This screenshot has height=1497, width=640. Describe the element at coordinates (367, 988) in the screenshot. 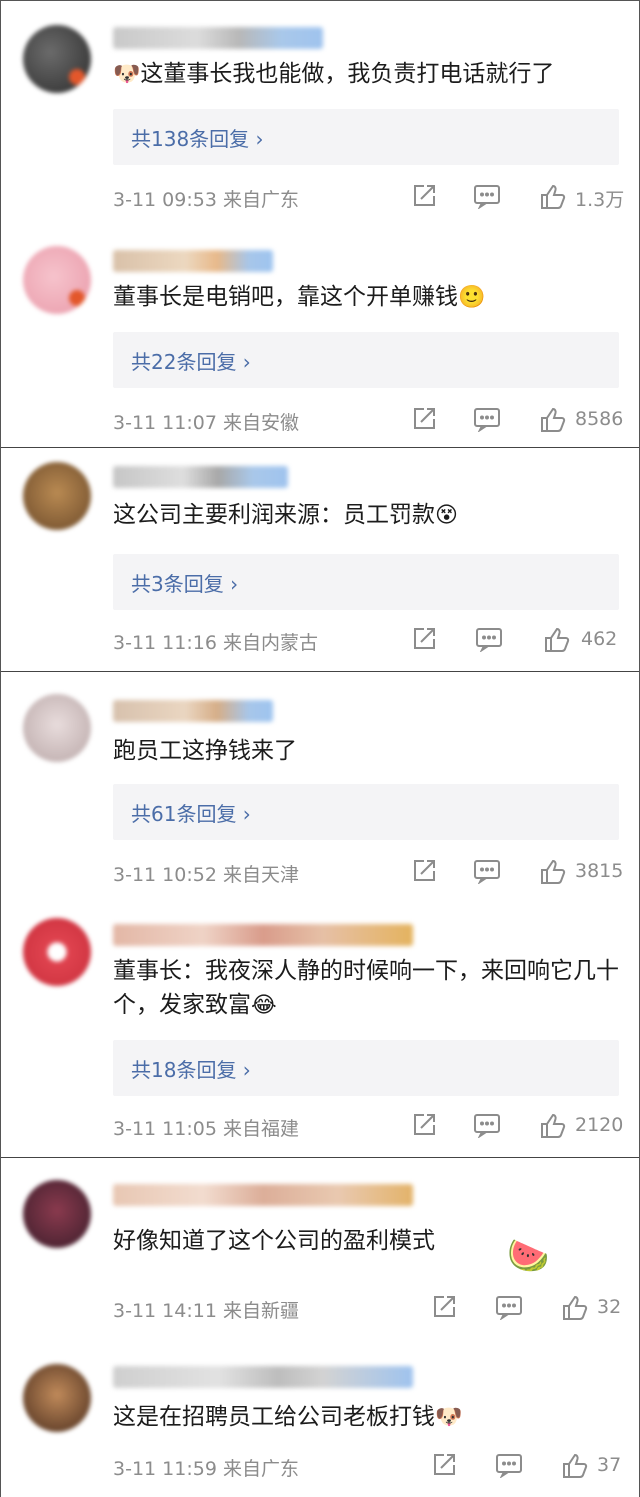

I see `comment-text: 董事长：我夜深人静的时候响一下，来回响它几十个，发家致富😂` at that location.